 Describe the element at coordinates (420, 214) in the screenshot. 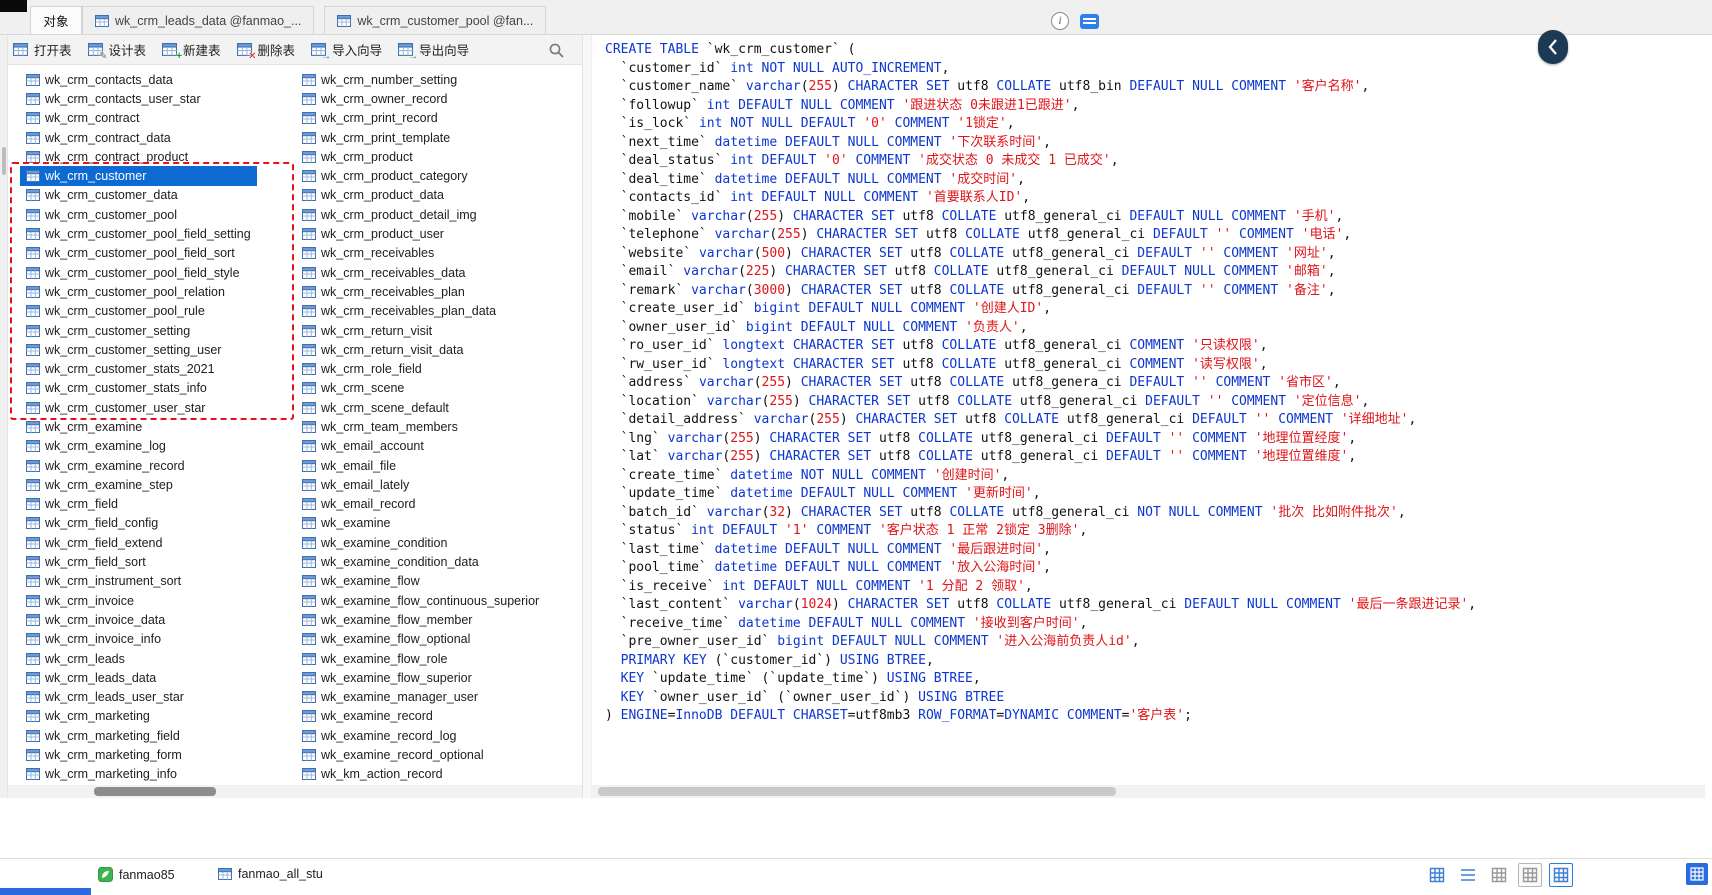

I see `table-list-item: wk_crm_product_detail_img` at that location.